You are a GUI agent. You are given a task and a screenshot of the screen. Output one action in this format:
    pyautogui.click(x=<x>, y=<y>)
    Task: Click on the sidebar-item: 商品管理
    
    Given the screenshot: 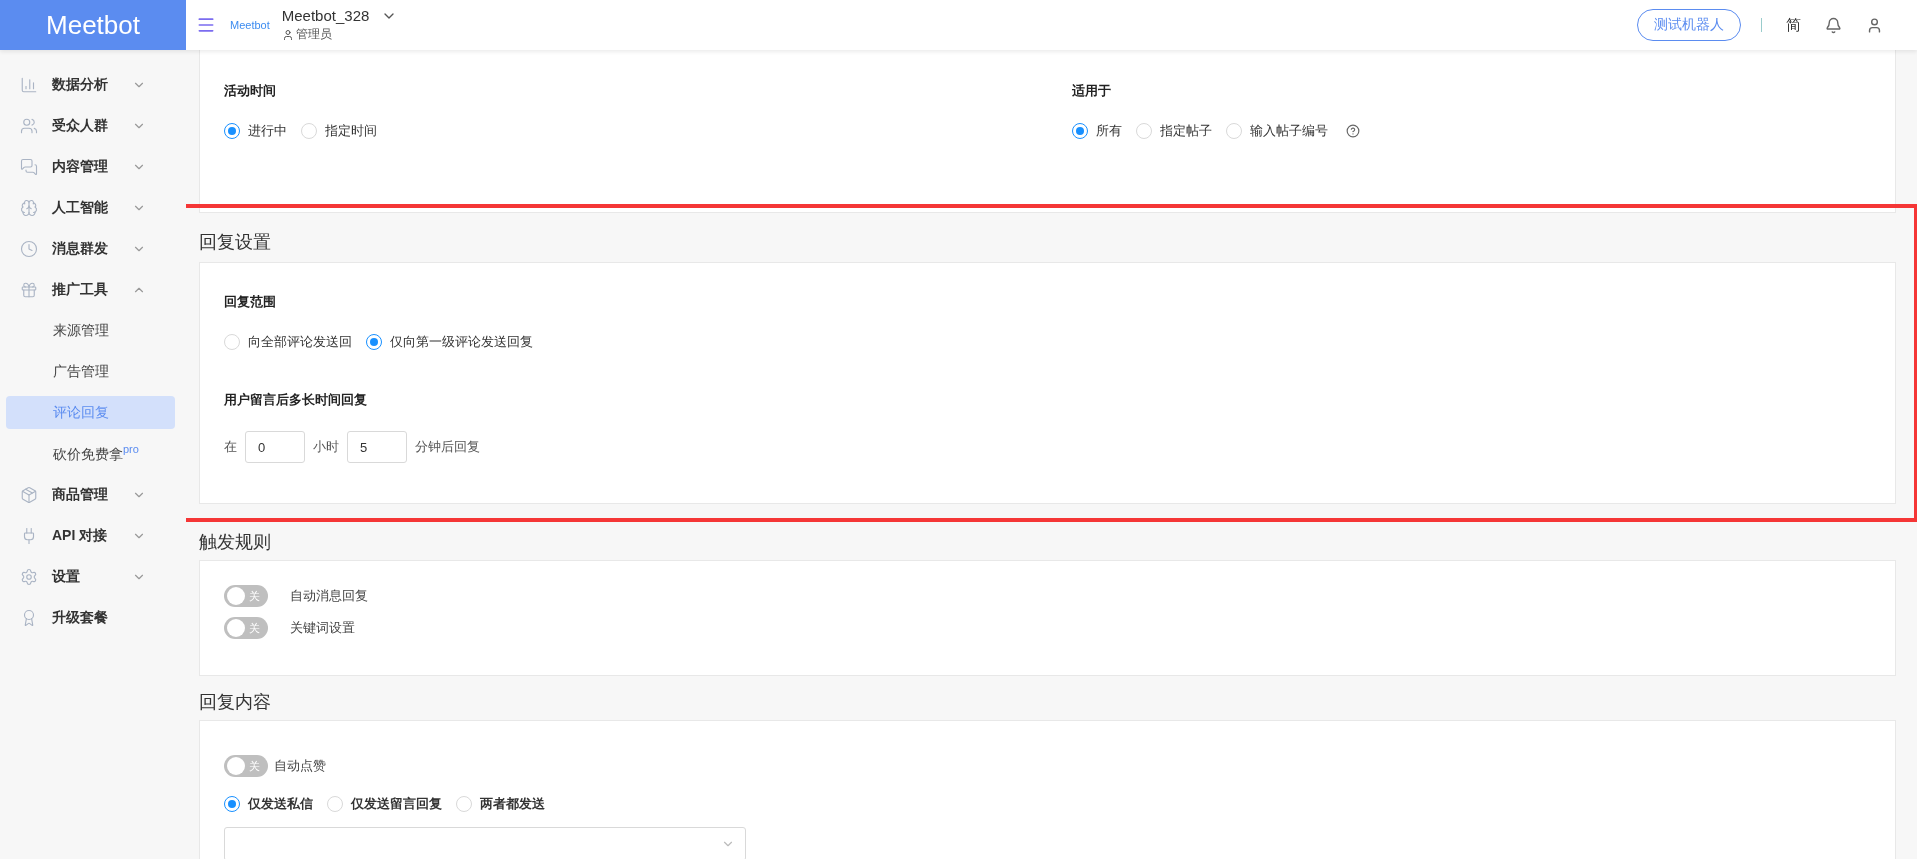 What is the action you would take?
    pyautogui.click(x=93, y=494)
    